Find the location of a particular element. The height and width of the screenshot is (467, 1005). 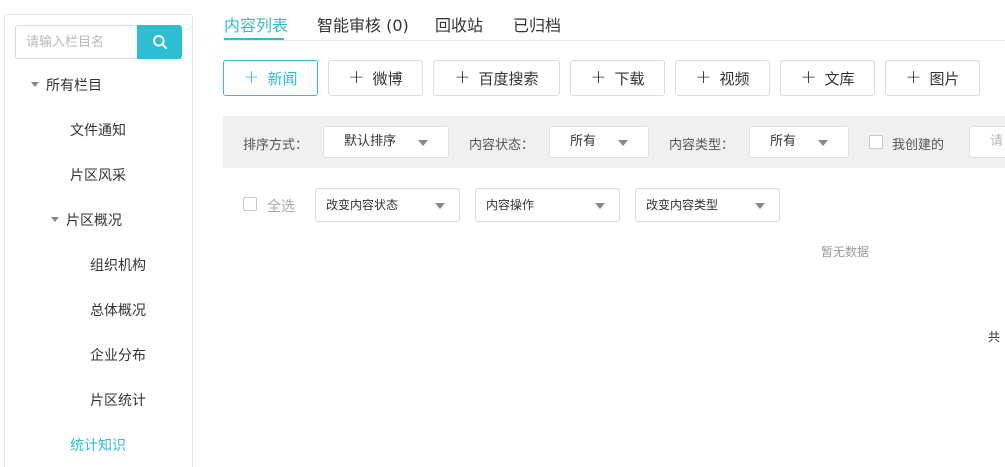

tree-item-organization: 组织机构 is located at coordinates (118, 265).